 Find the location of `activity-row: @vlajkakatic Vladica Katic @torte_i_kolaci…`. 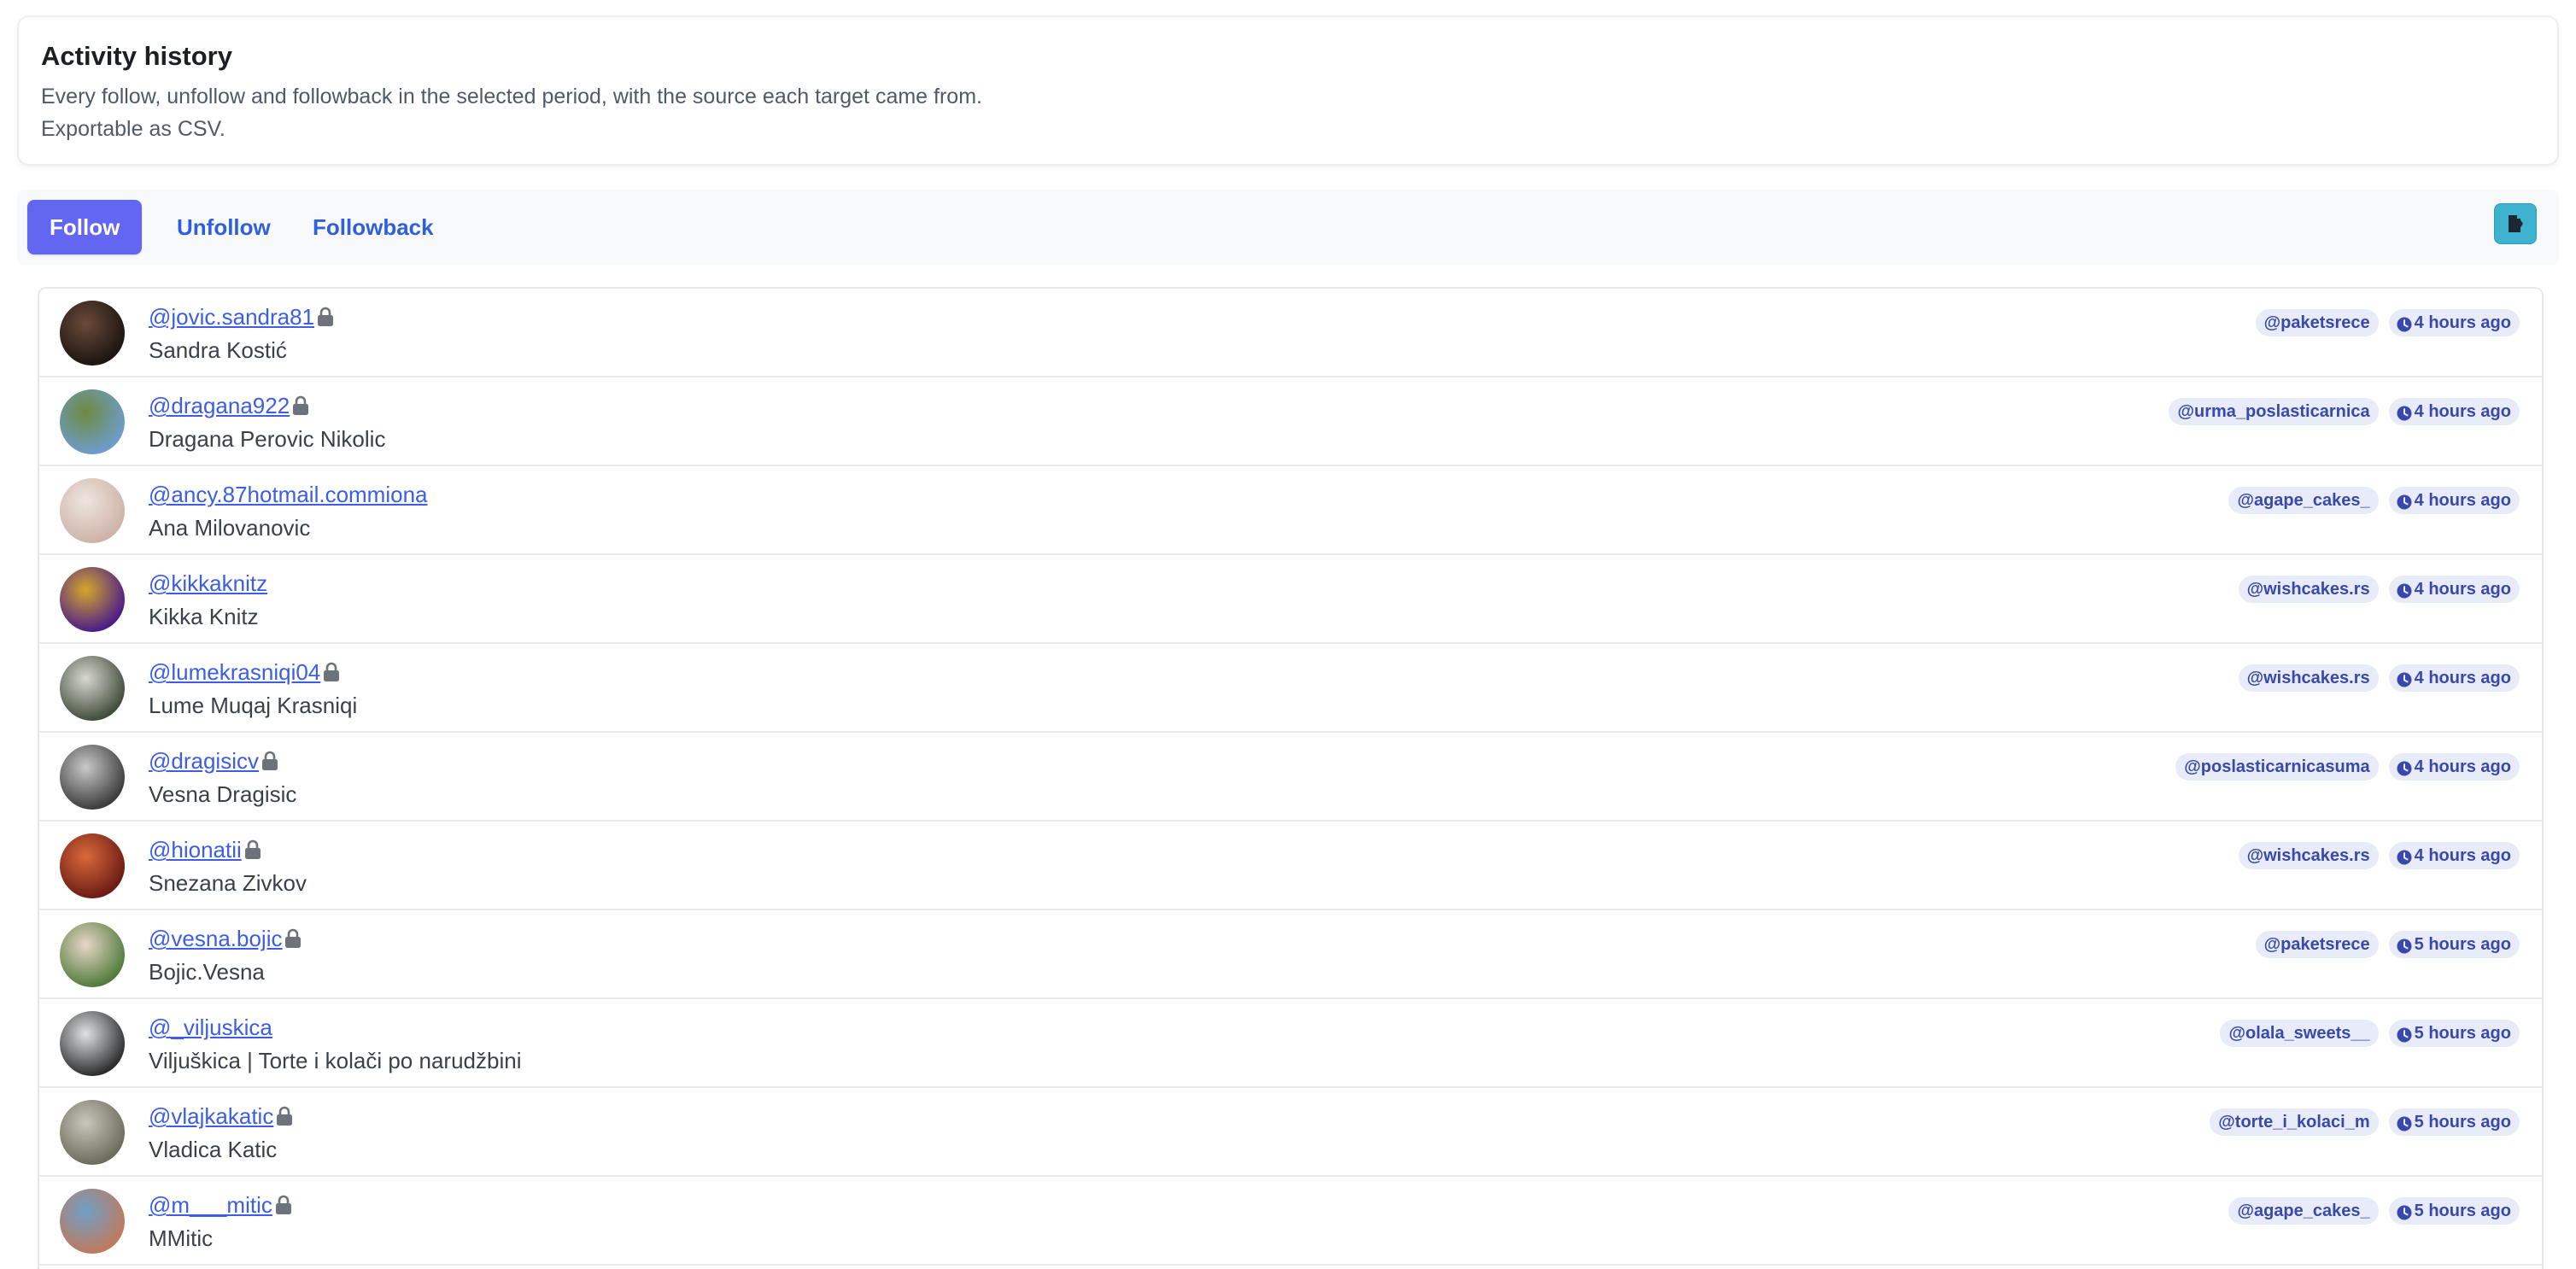

activity-row: @vlajkakatic Vladica Katic @torte_i_kolaci… is located at coordinates (1290, 1132).